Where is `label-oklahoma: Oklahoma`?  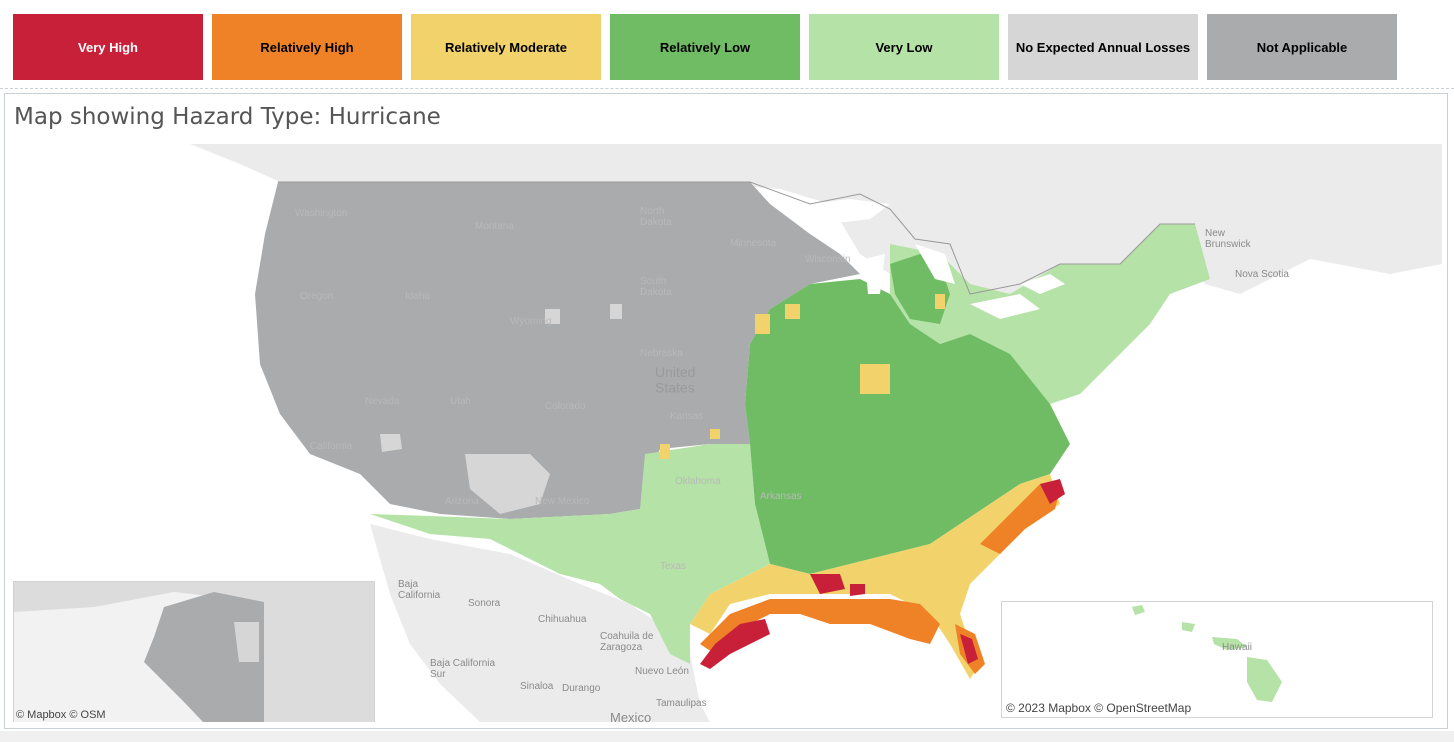
label-oklahoma: Oklahoma is located at coordinates (698, 481).